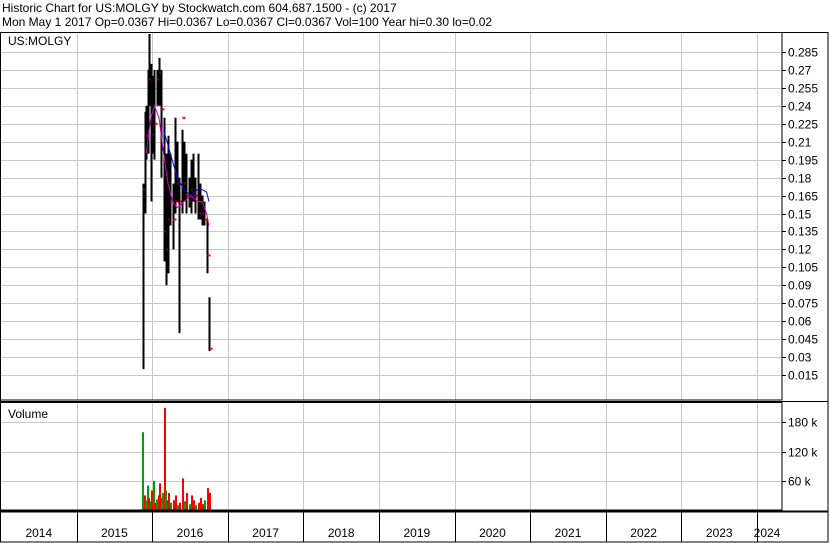  Describe the element at coordinates (803, 125) in the screenshot. I see `price-y-tick-label: 0.225` at that location.